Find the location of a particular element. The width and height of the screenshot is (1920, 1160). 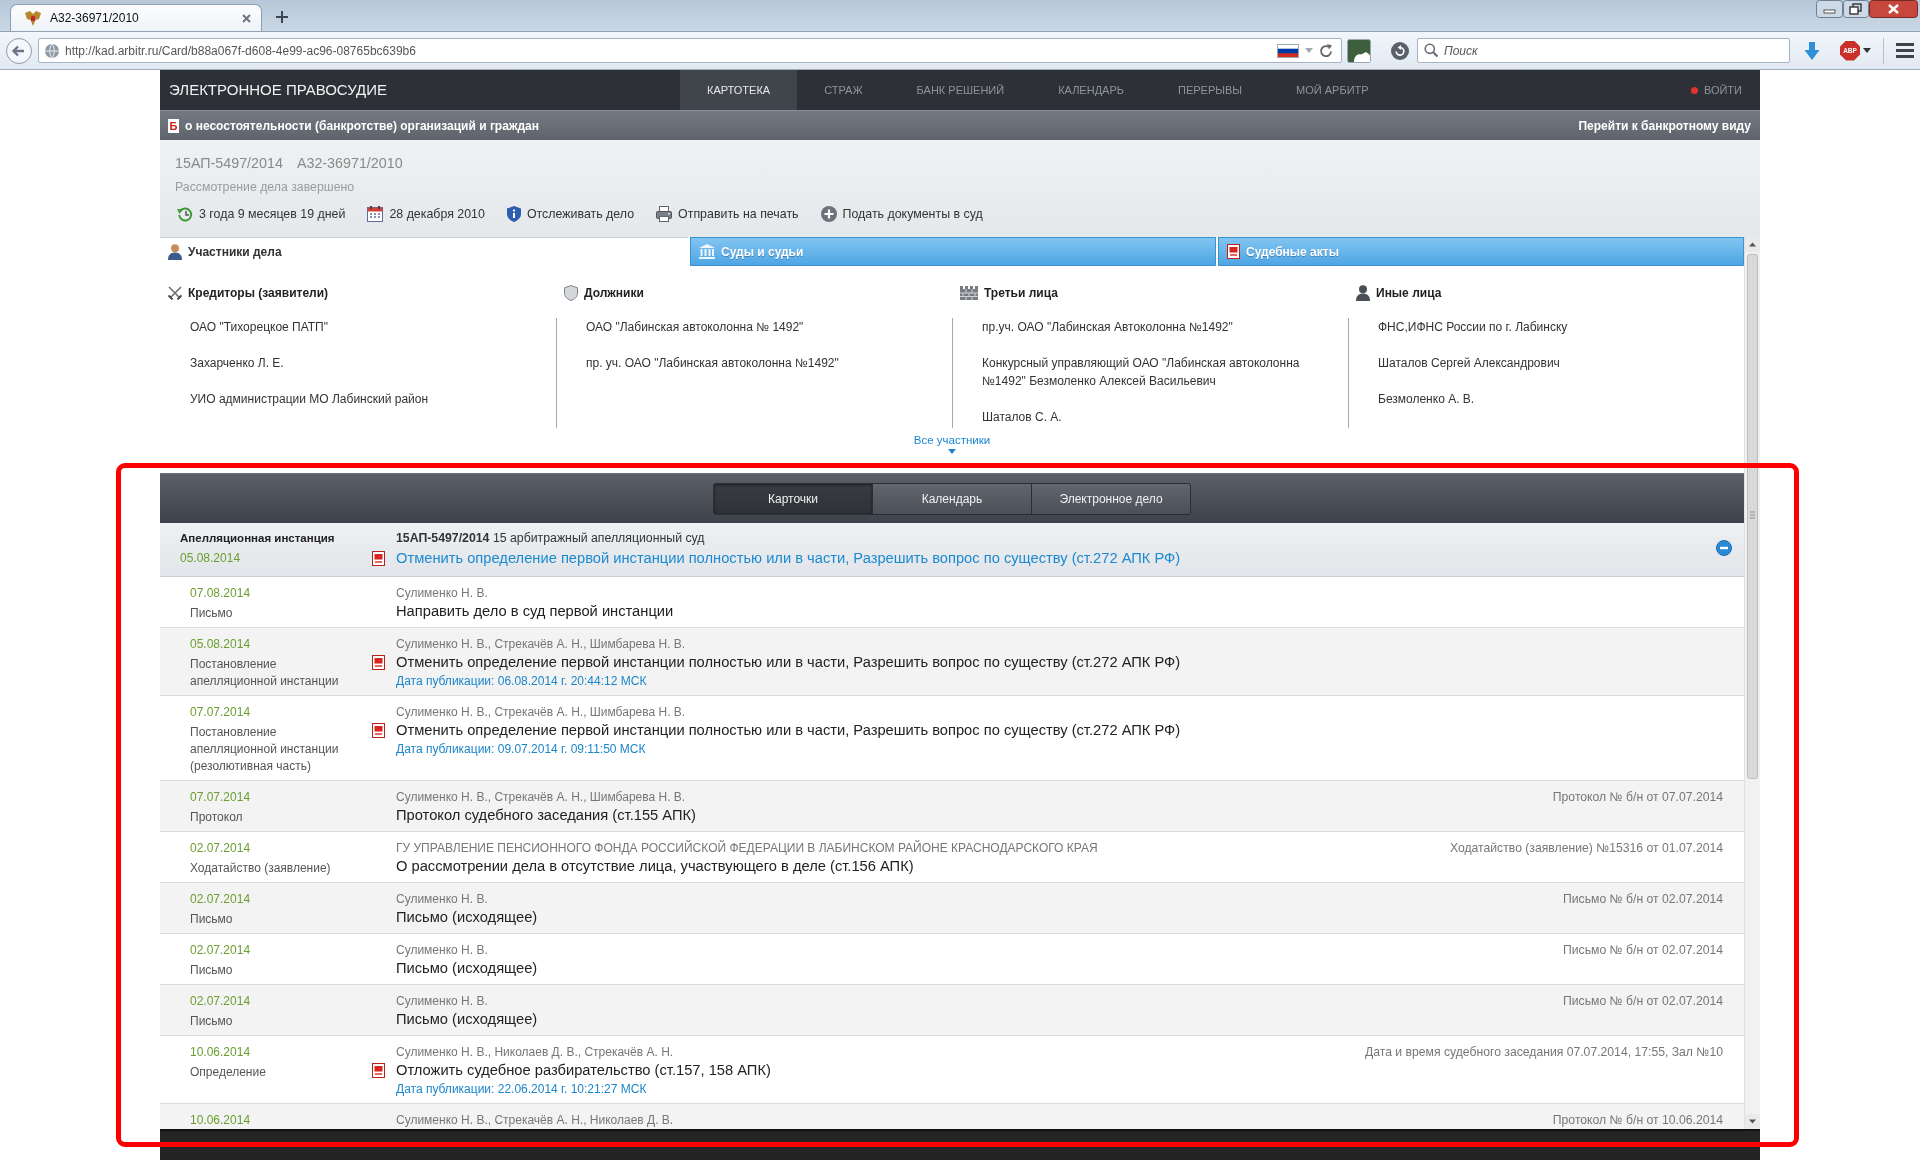

close-window-icon is located at coordinates (1893, 9).